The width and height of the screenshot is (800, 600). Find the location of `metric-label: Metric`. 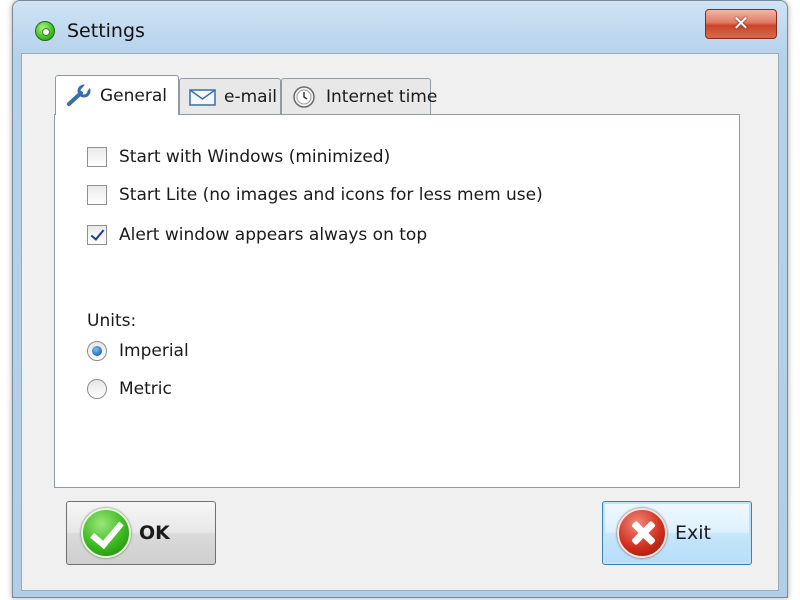

metric-label: Metric is located at coordinates (145, 389).